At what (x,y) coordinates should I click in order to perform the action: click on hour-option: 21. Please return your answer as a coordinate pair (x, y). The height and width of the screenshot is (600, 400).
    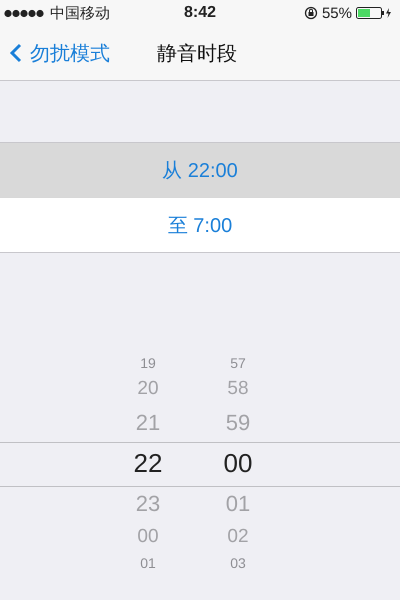
    Looking at the image, I should click on (148, 422).